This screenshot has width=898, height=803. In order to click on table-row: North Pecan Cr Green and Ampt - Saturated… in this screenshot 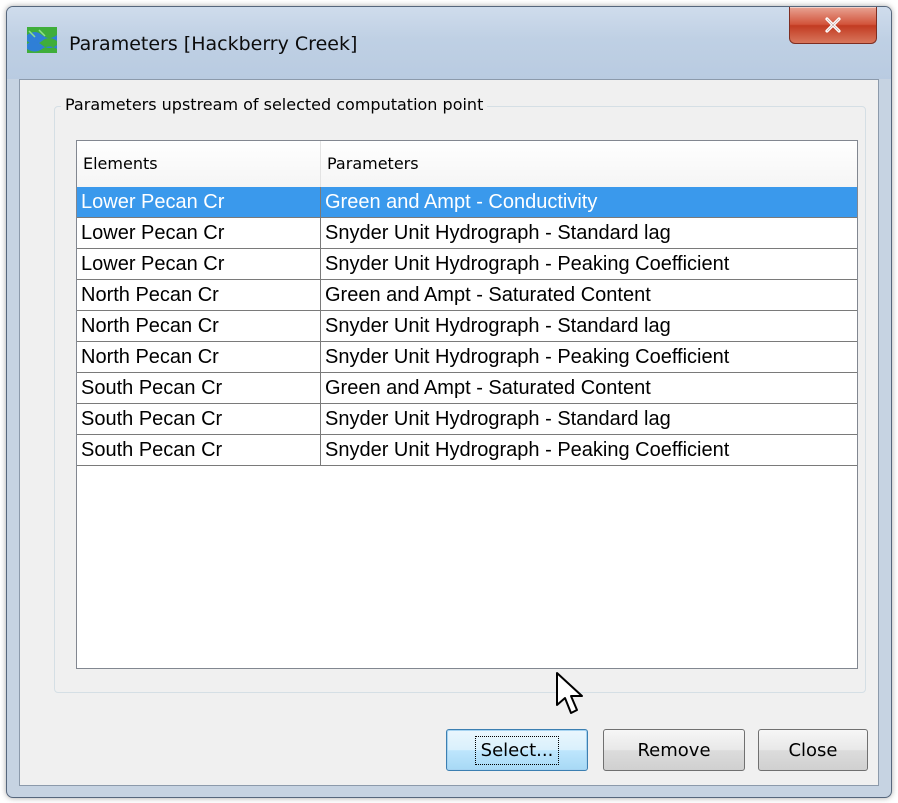, I will do `click(467, 295)`.